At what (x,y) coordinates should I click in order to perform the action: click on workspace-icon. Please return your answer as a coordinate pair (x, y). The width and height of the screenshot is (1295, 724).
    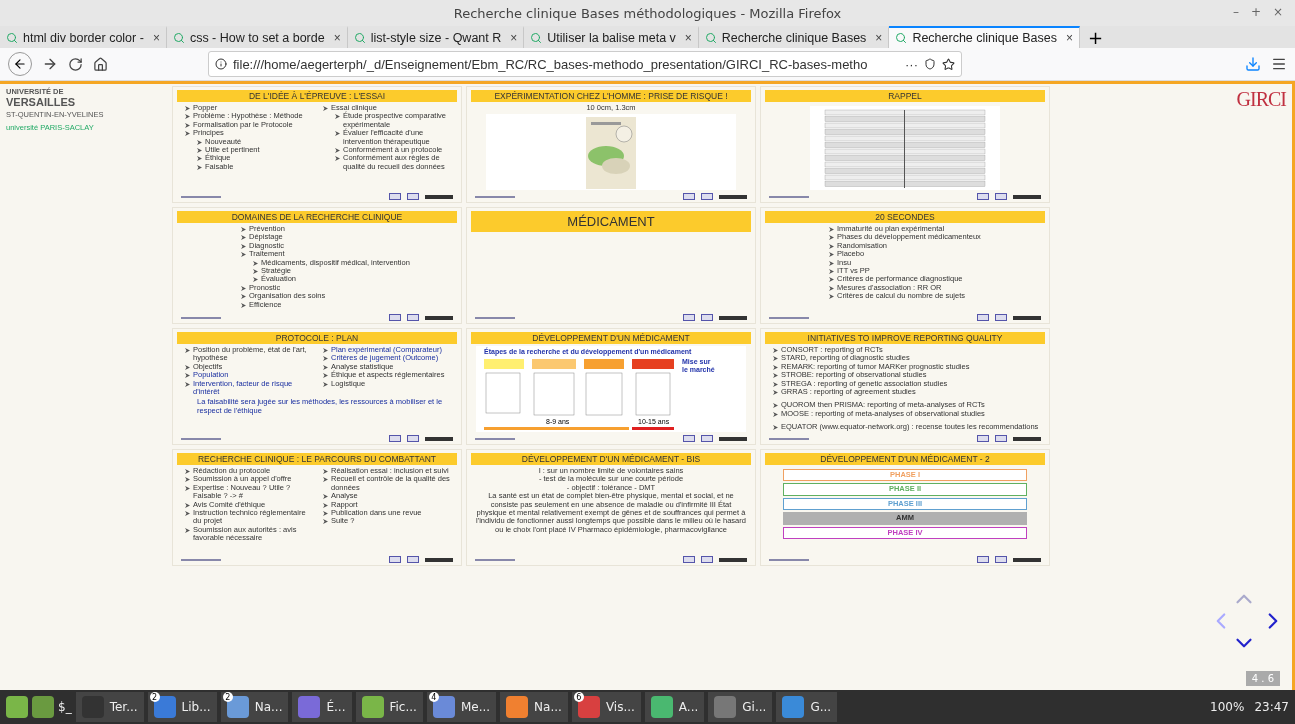
    Looking at the image, I should click on (43, 707).